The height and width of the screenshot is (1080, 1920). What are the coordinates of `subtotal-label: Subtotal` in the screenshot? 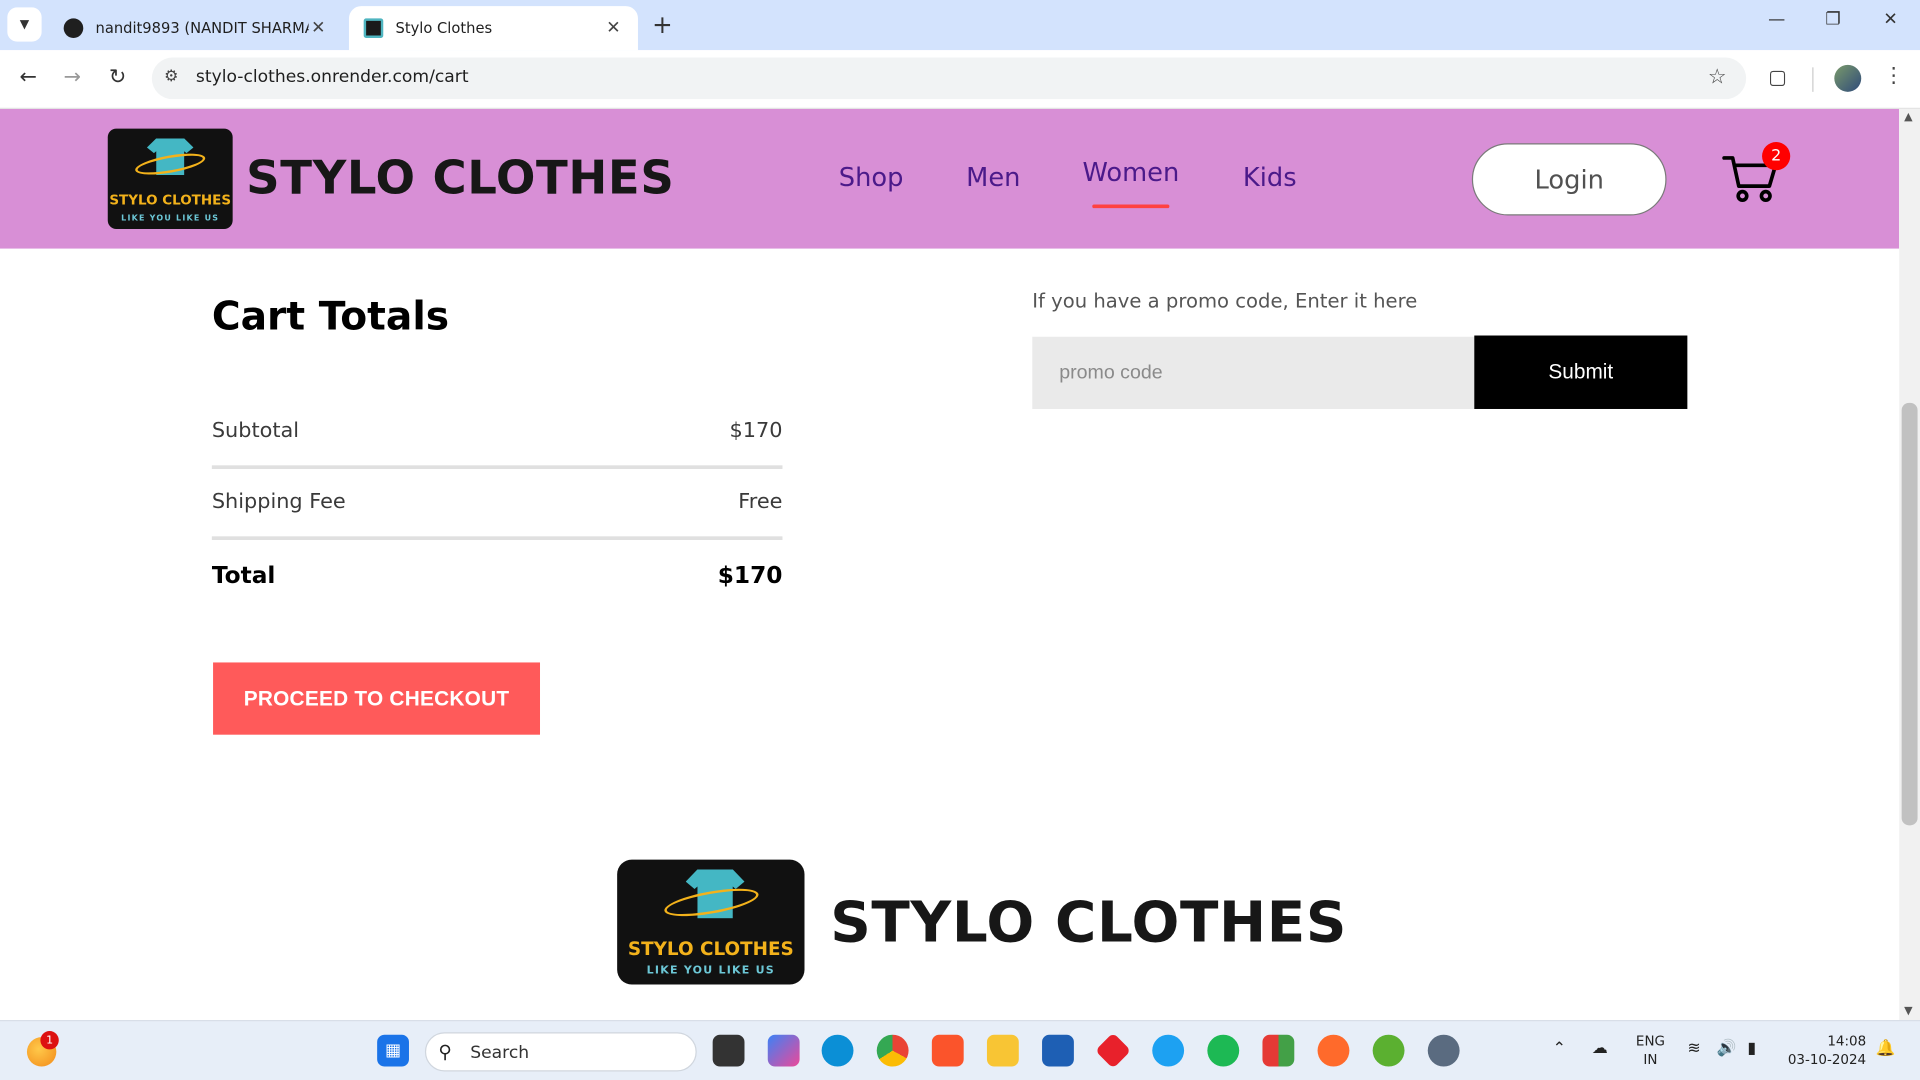 It's located at (255, 431).